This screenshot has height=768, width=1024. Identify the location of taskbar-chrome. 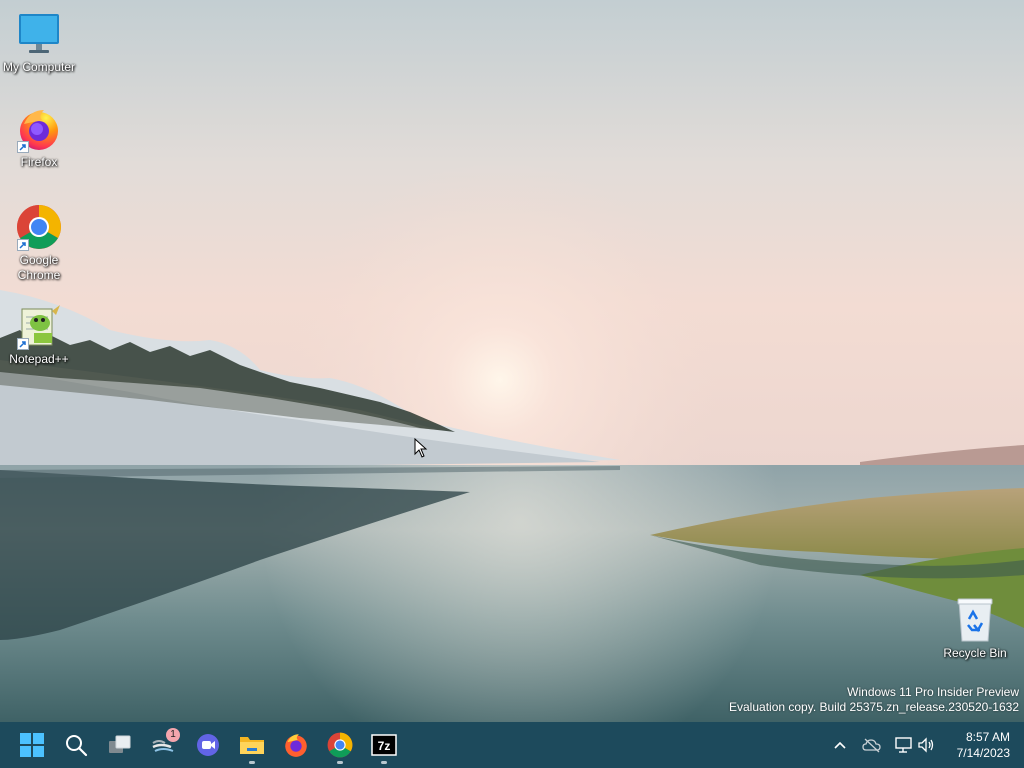
(340, 745).